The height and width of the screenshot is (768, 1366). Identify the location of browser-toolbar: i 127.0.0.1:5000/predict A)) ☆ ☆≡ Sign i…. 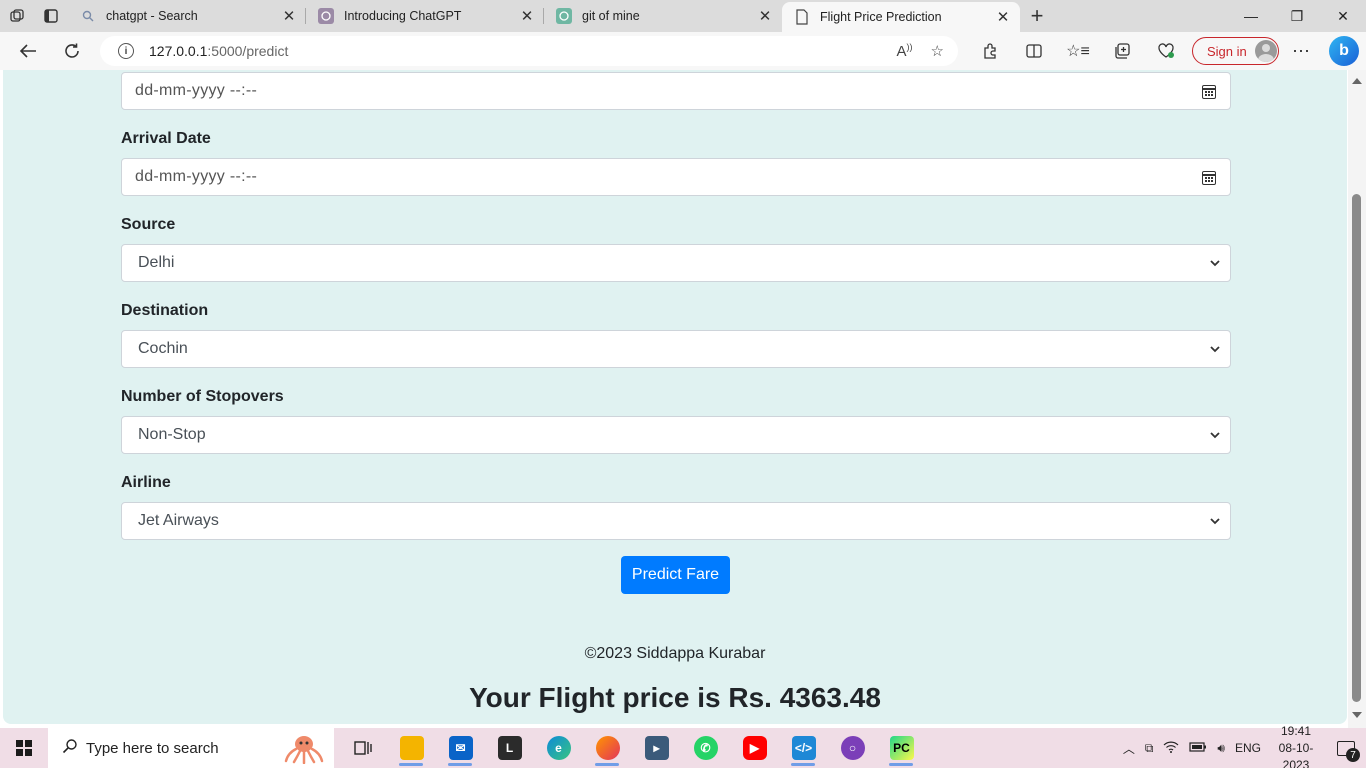
(683, 51).